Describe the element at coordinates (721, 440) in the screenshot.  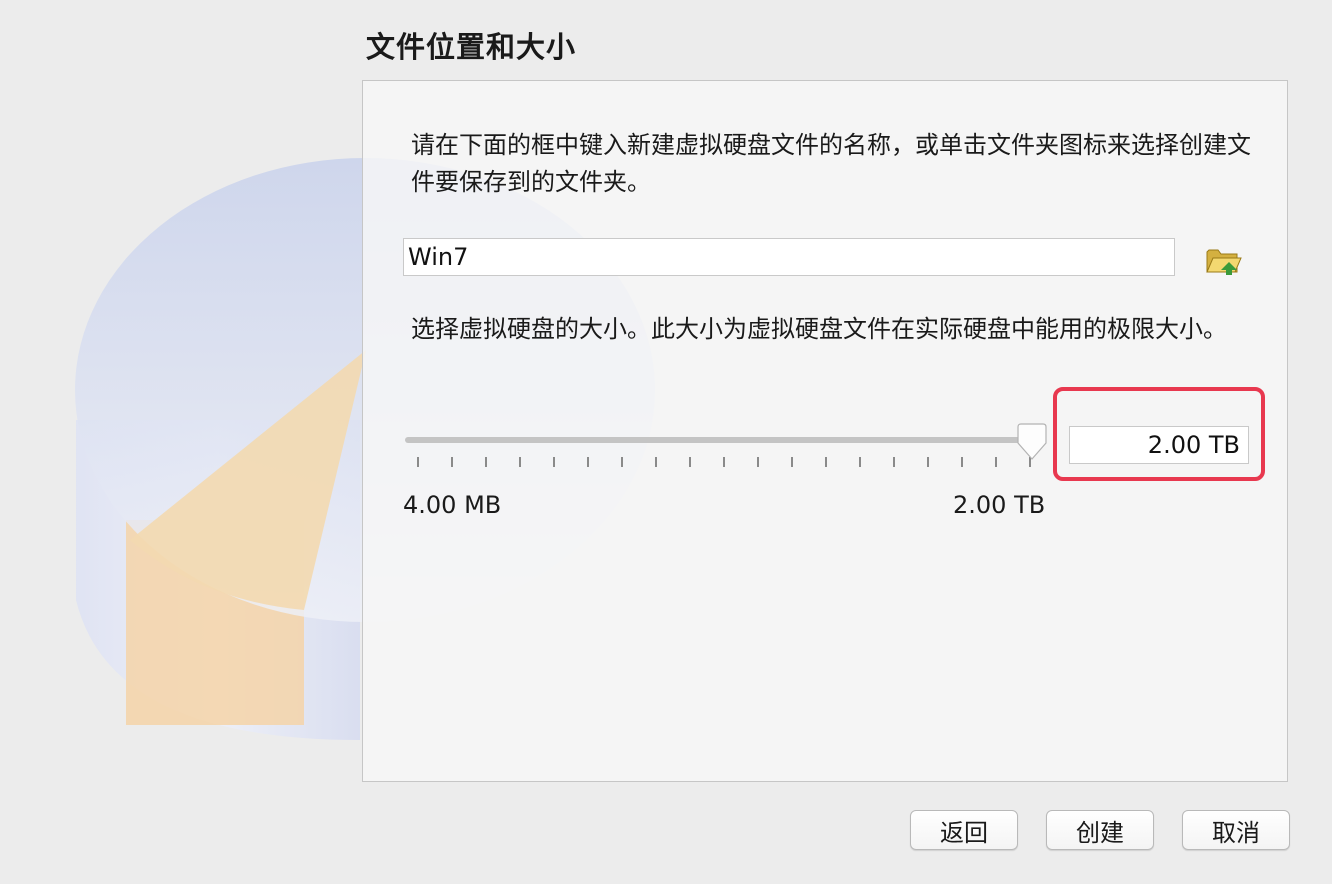
I see `slider-track` at that location.